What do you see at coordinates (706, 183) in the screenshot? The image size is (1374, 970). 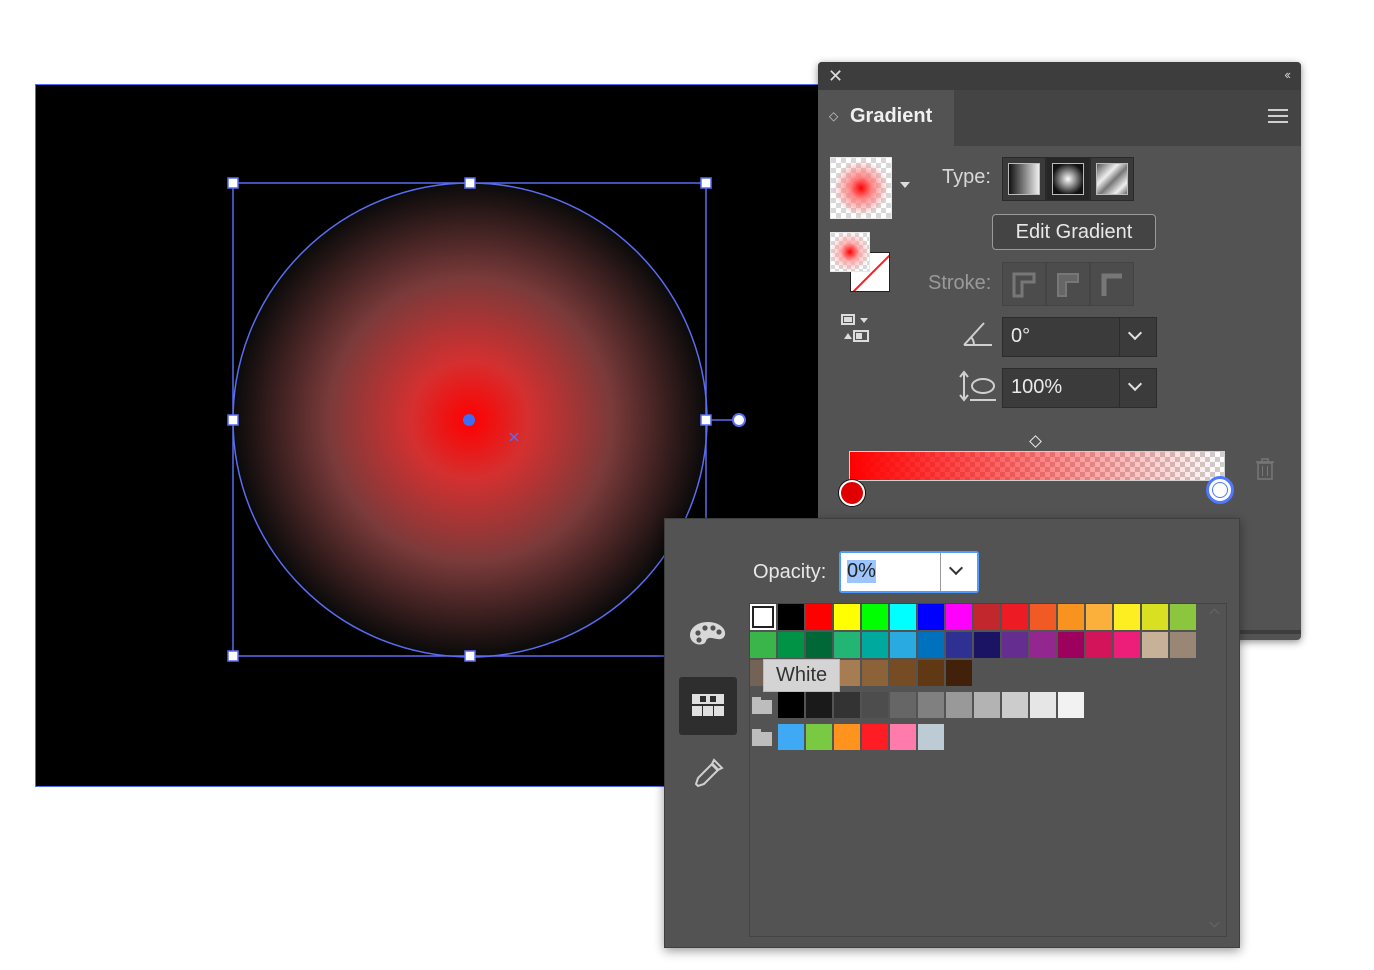 I see `resize-handle-tr` at bounding box center [706, 183].